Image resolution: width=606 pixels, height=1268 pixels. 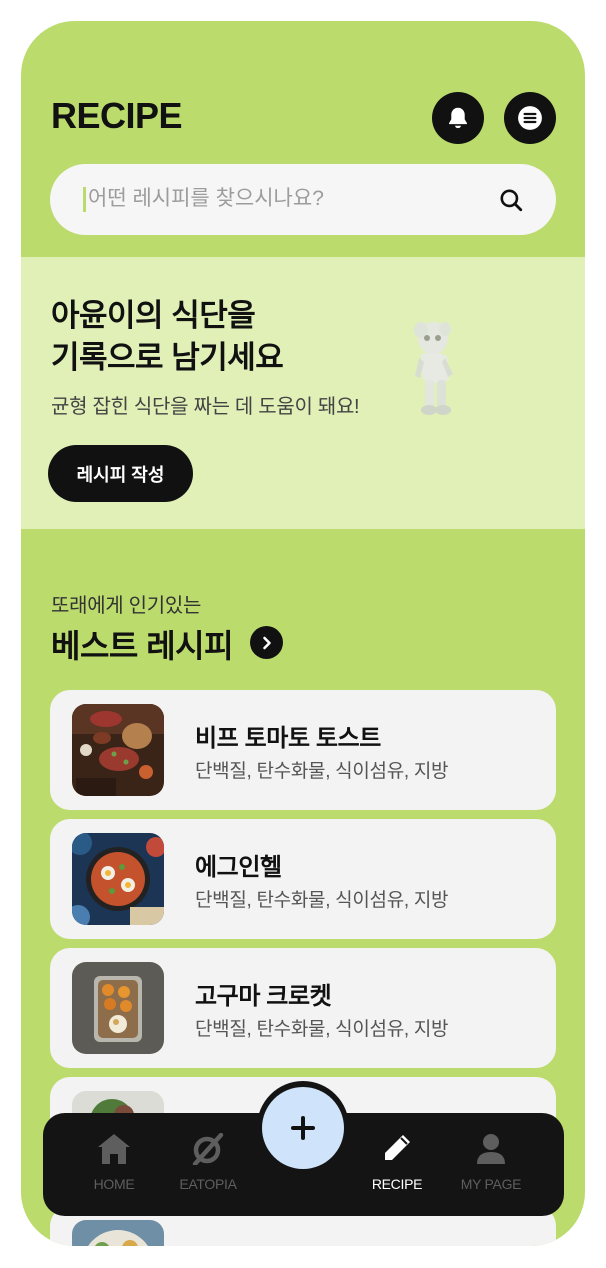 I want to click on menu-button, so click(x=530, y=118).